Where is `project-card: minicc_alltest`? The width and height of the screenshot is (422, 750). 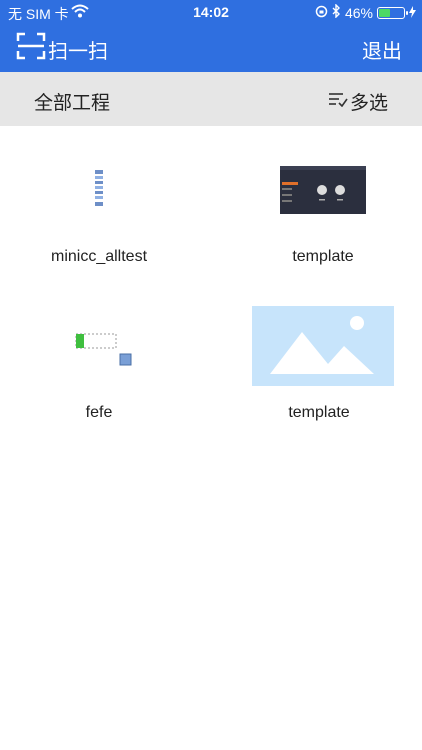 project-card: minicc_alltest is located at coordinates (99, 213).